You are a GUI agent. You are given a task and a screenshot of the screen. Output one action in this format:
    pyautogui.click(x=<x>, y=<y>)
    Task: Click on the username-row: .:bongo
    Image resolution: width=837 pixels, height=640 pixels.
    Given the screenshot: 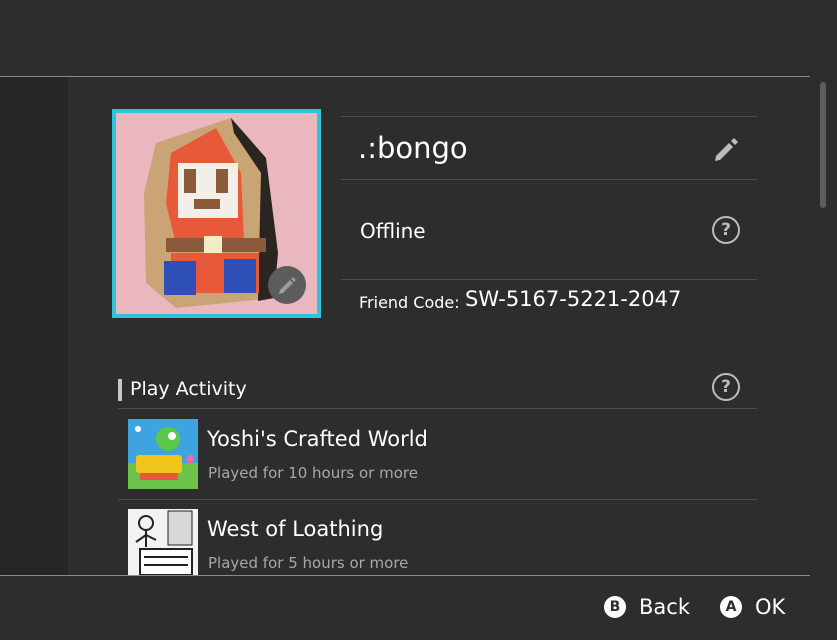 What is the action you would take?
    pyautogui.click(x=549, y=148)
    